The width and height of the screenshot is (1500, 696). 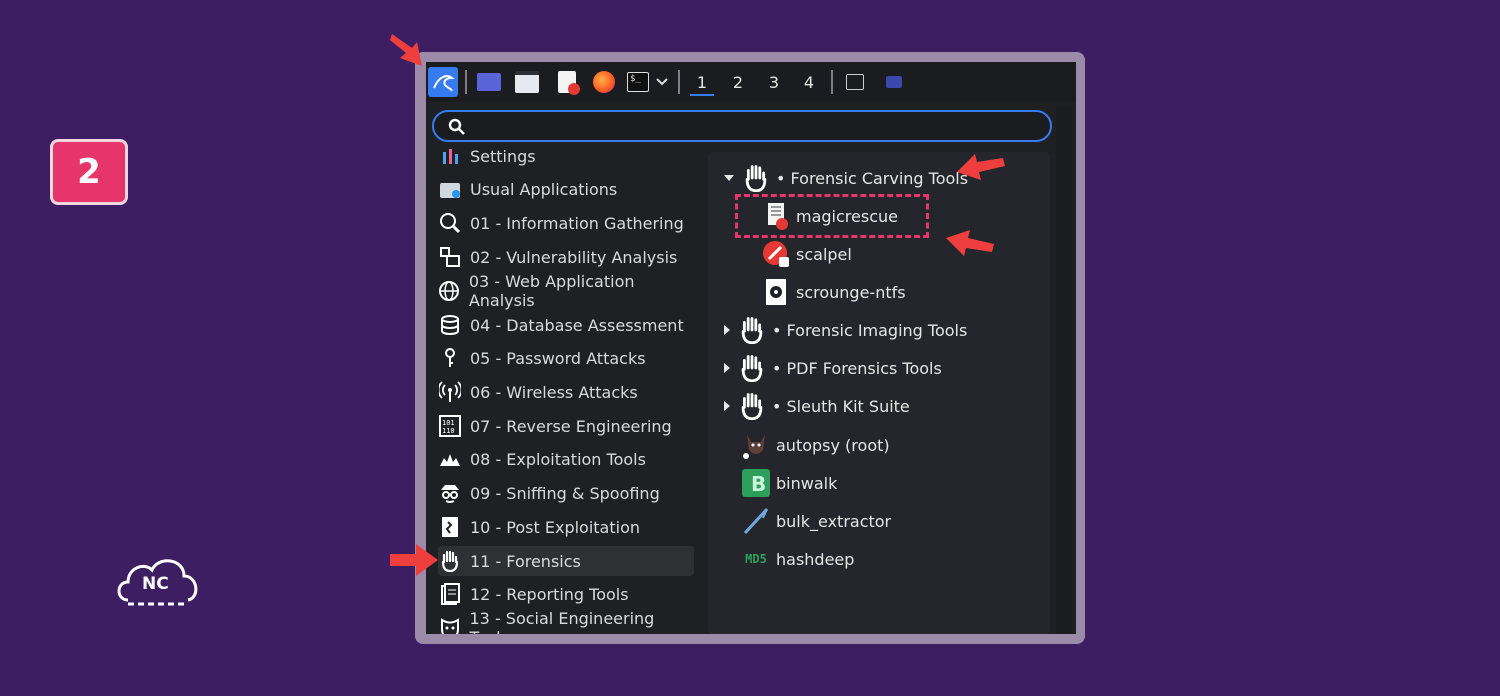 What do you see at coordinates (456, 126) in the screenshot?
I see `search-icon` at bounding box center [456, 126].